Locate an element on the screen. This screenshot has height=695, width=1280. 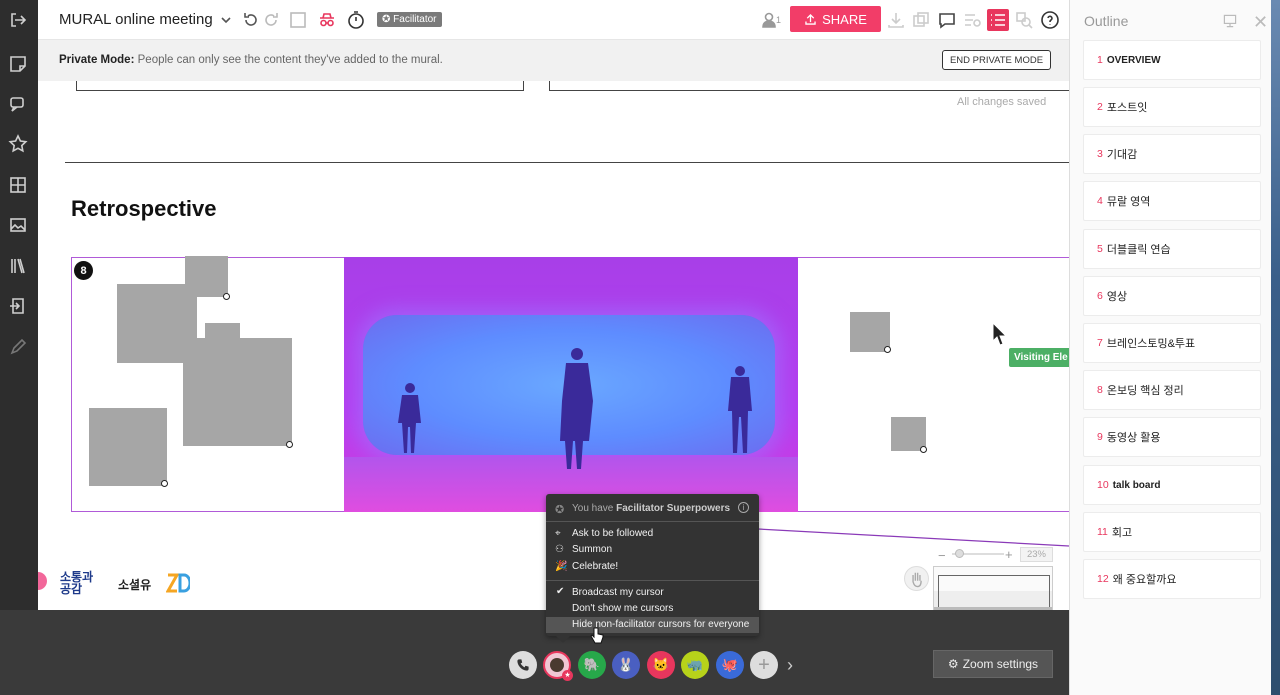
participant-rabbit-avatar: 🐰 is located at coordinates (626, 665).